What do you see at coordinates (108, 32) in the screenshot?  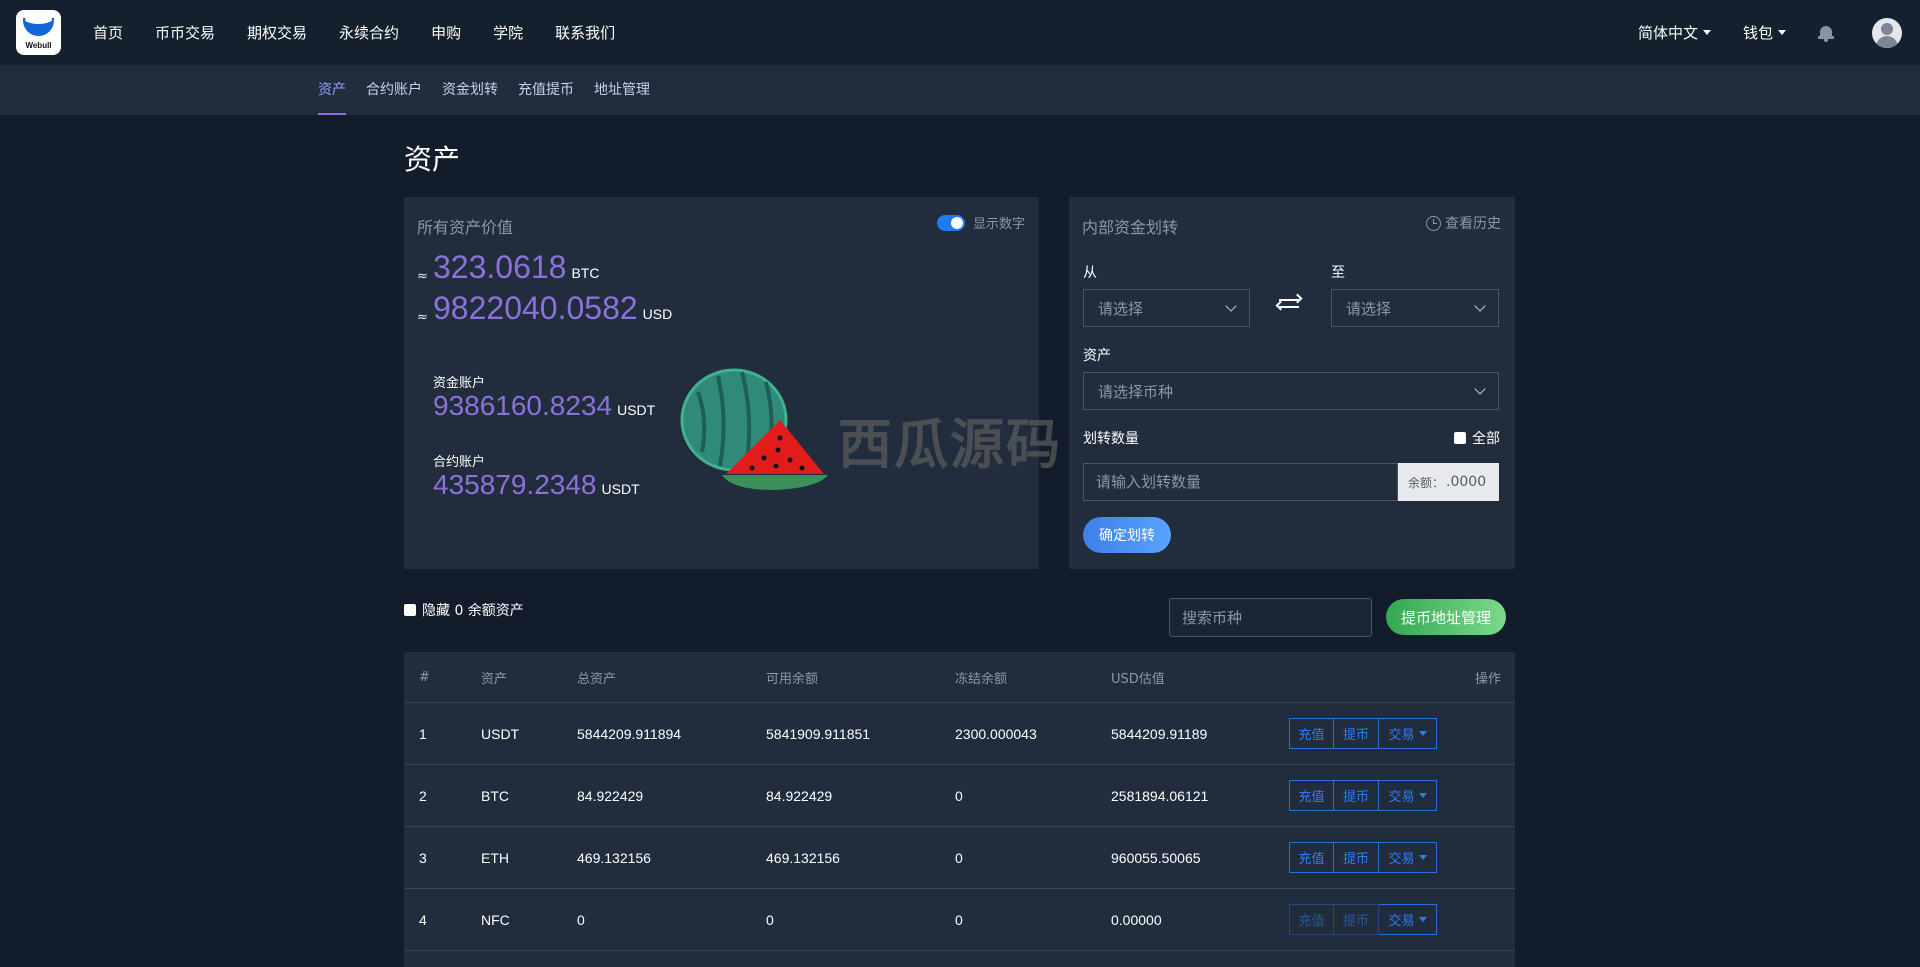 I see `menu-item-home: 首页` at bounding box center [108, 32].